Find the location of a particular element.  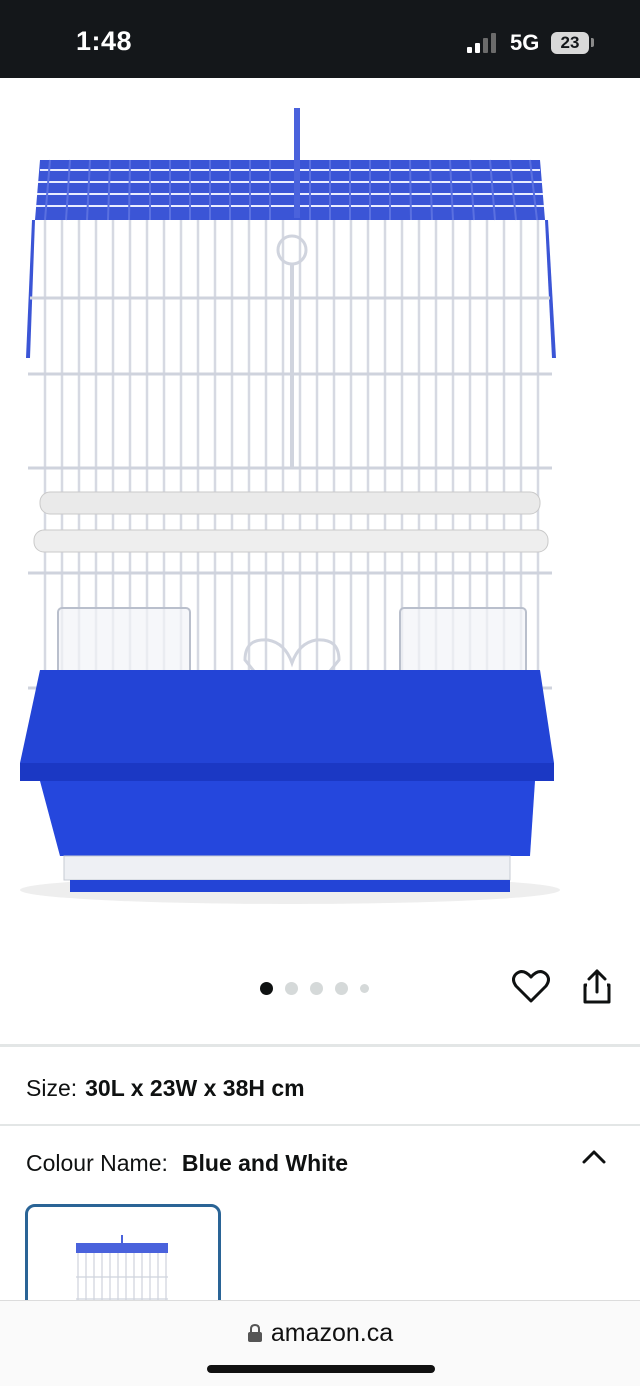

battery-tip is located at coordinates (592, 42).